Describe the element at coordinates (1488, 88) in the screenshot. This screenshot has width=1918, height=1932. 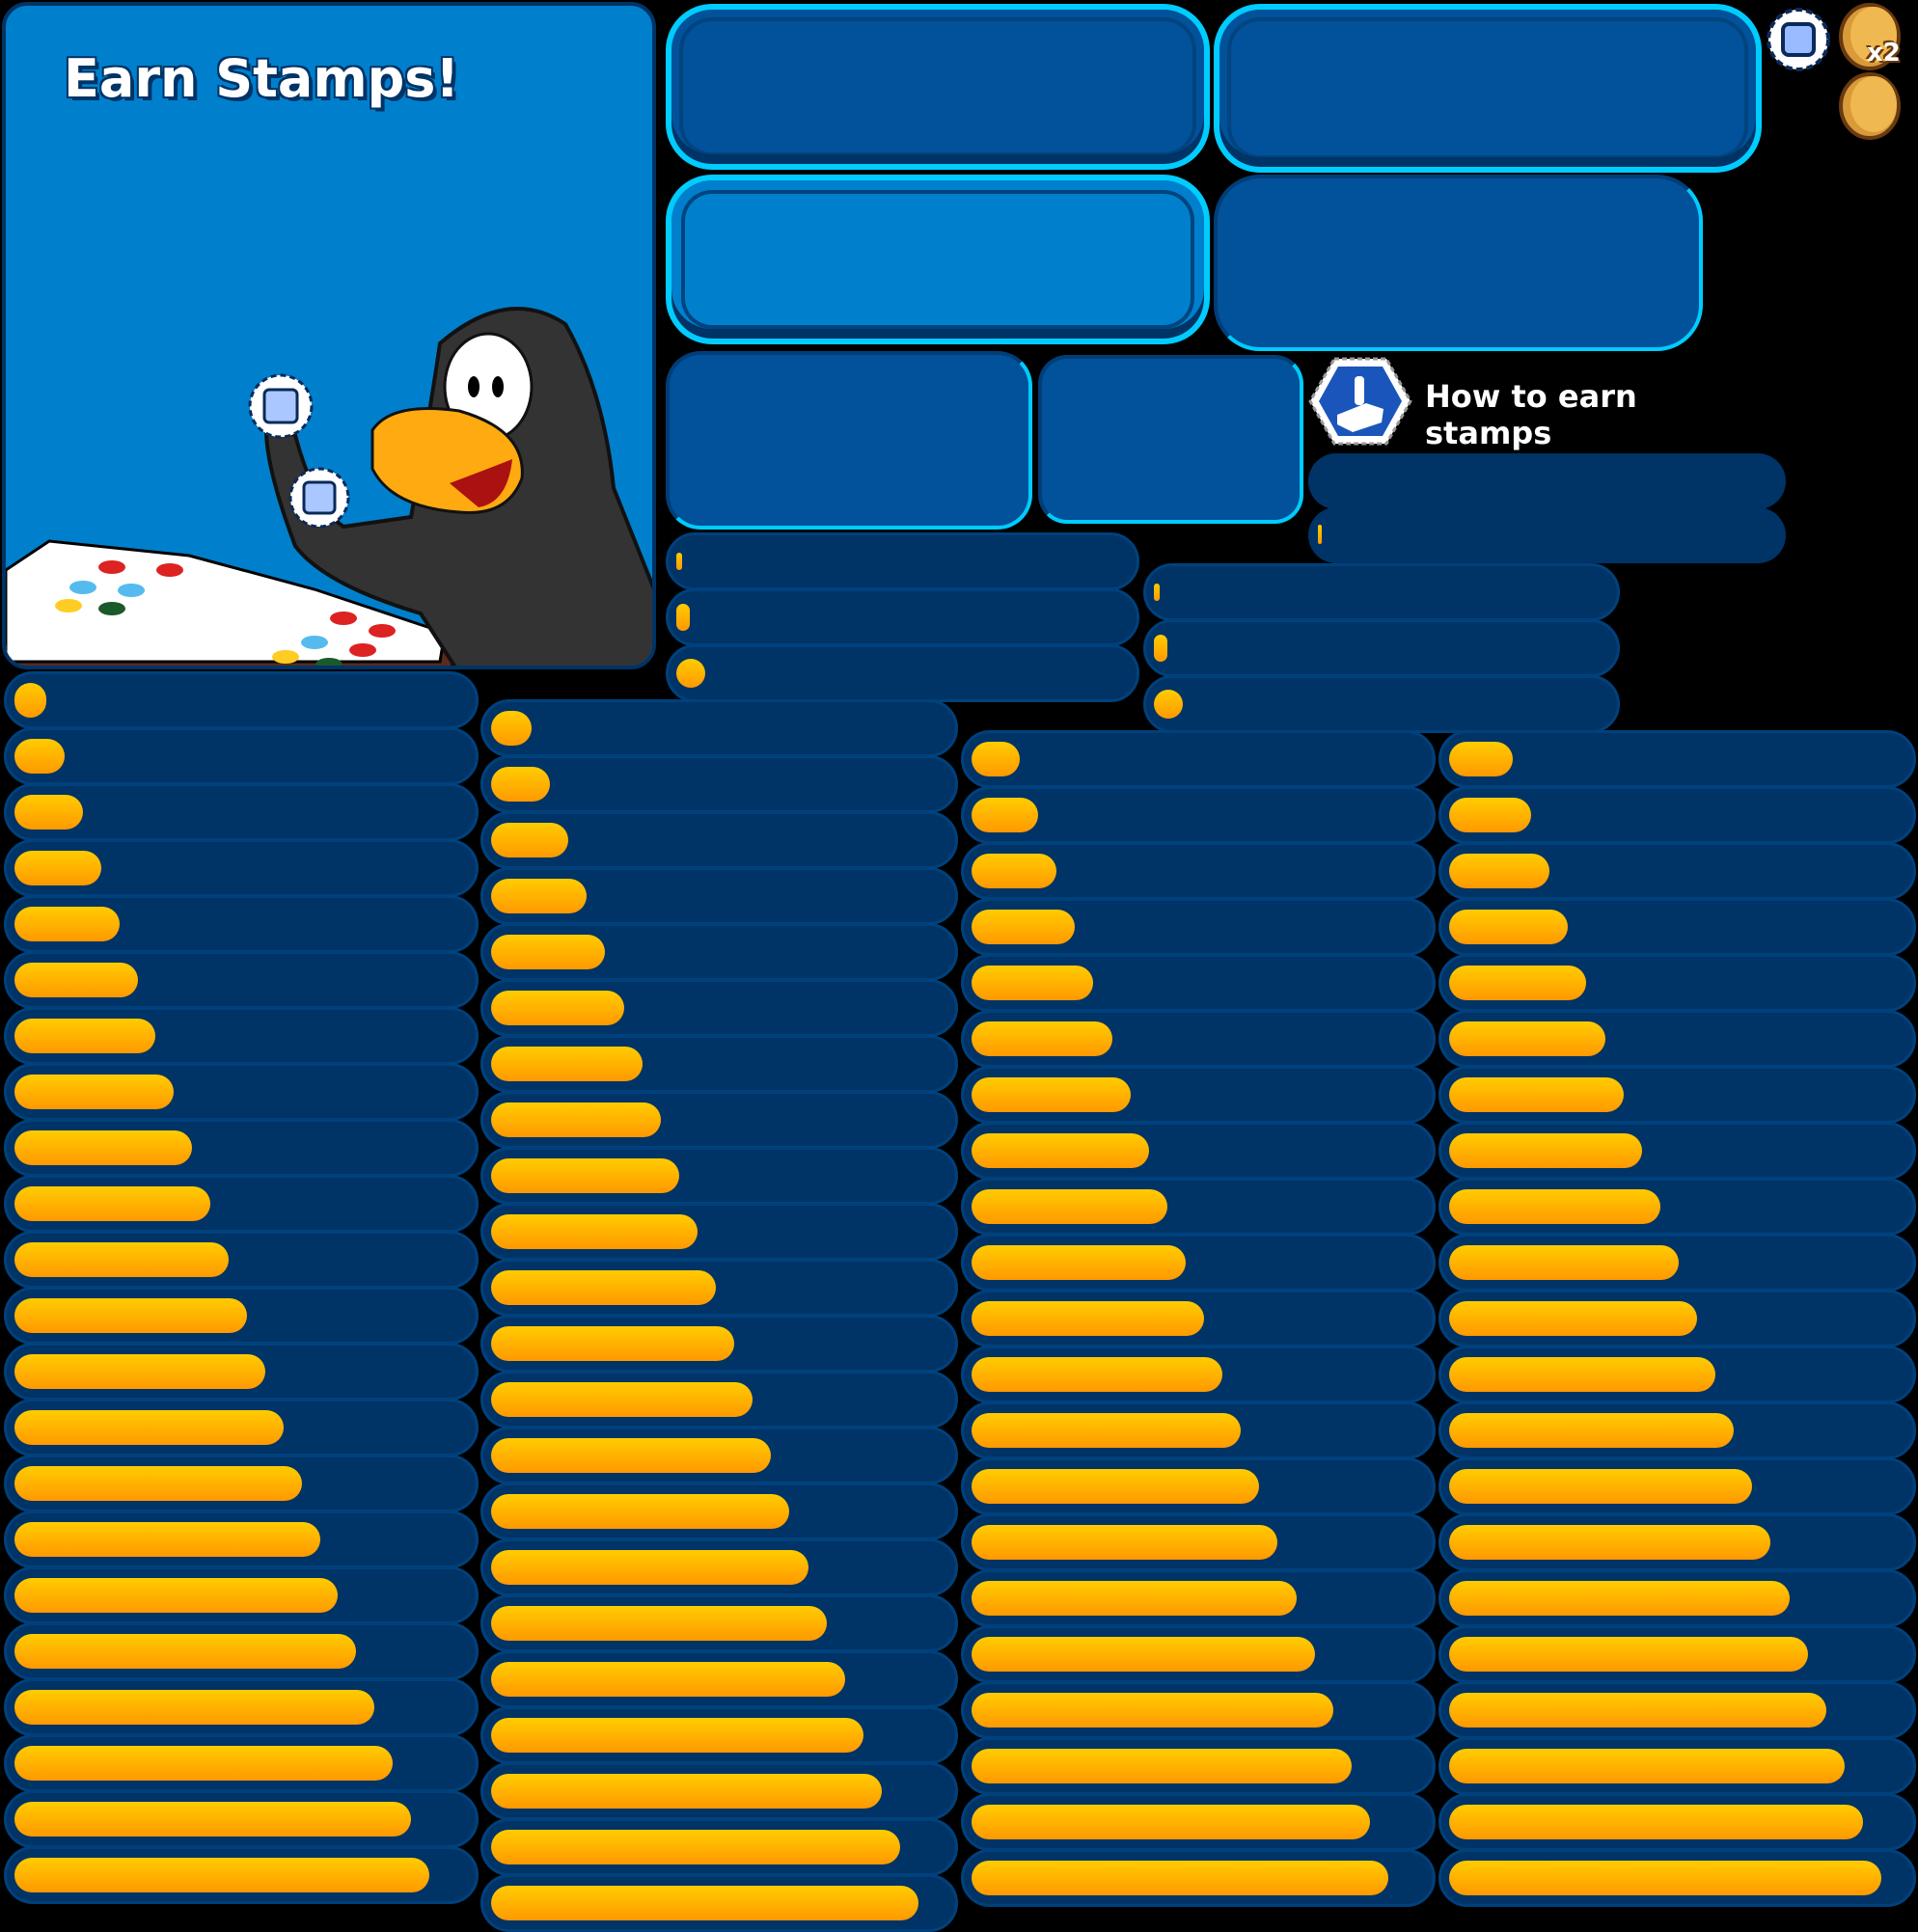
I see `button-sprite-large-hover` at that location.